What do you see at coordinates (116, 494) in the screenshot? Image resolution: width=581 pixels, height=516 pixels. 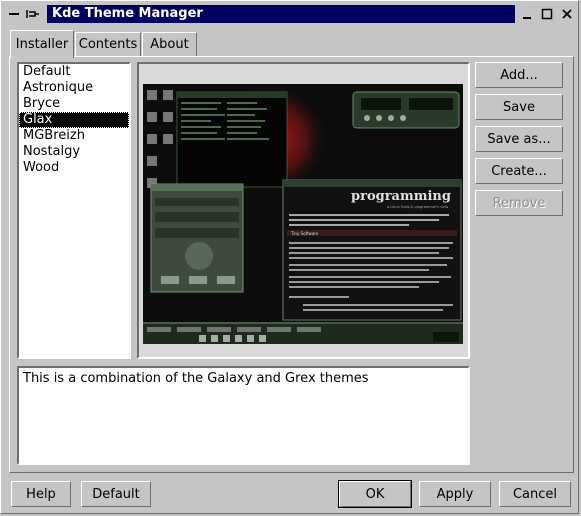 I see `default-button: Default` at bounding box center [116, 494].